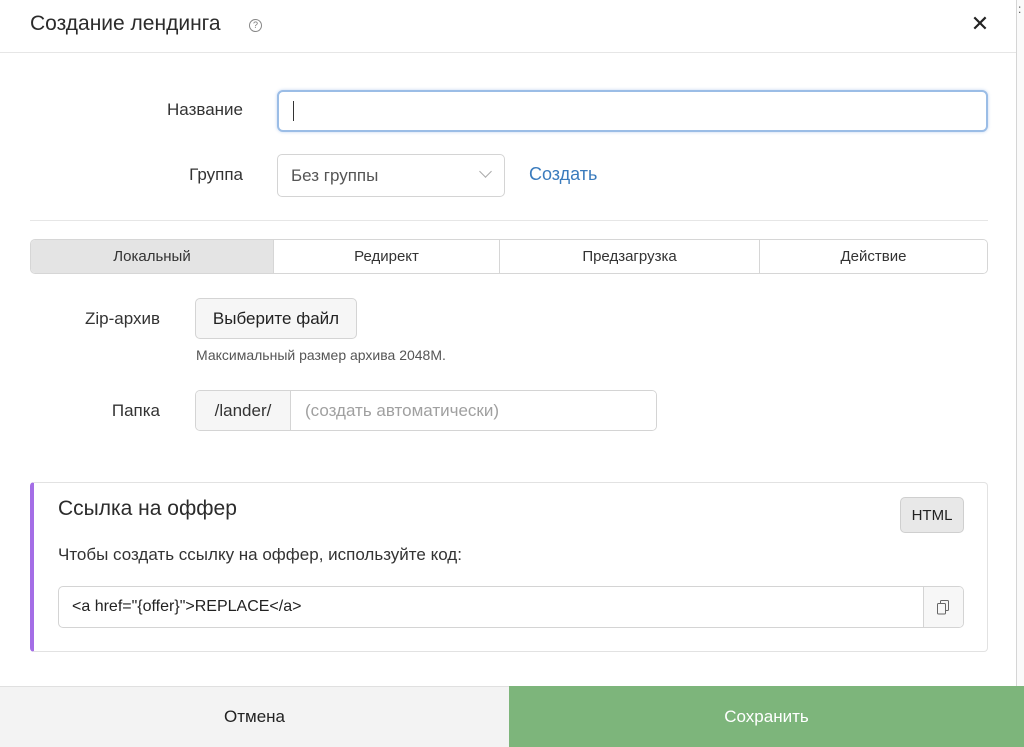 The height and width of the screenshot is (747, 1024). Describe the element at coordinates (563, 174) in the screenshot. I see `create-group-link: Создать` at that location.